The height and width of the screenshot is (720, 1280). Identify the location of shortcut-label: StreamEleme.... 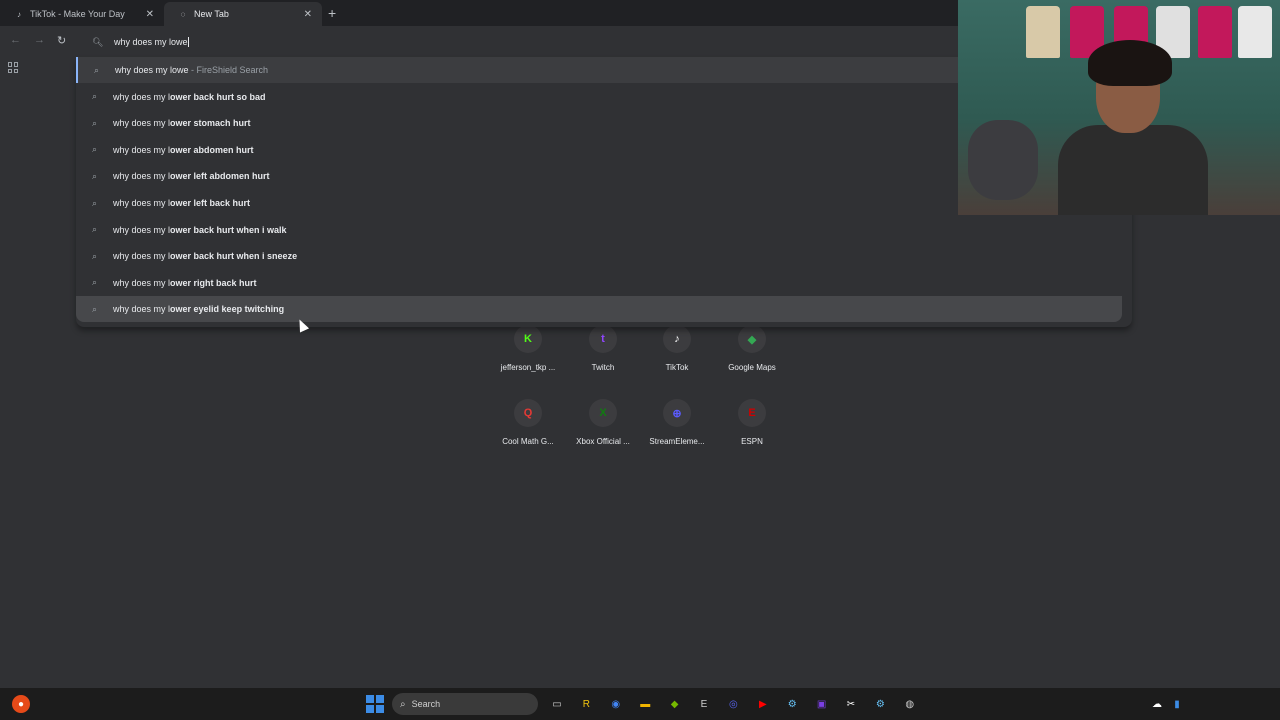
(677, 441).